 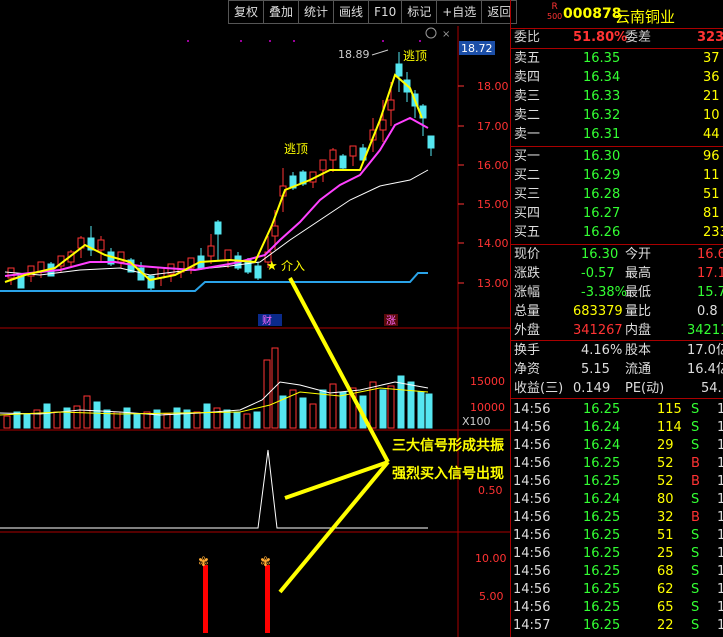 I want to click on bid-row: 买四 16.27 81, so click(x=617, y=214).